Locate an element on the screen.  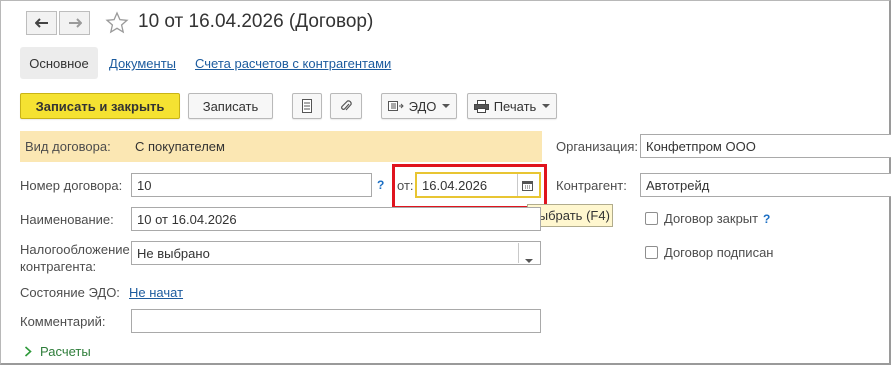
print-button-label: Печать is located at coordinates (515, 106).